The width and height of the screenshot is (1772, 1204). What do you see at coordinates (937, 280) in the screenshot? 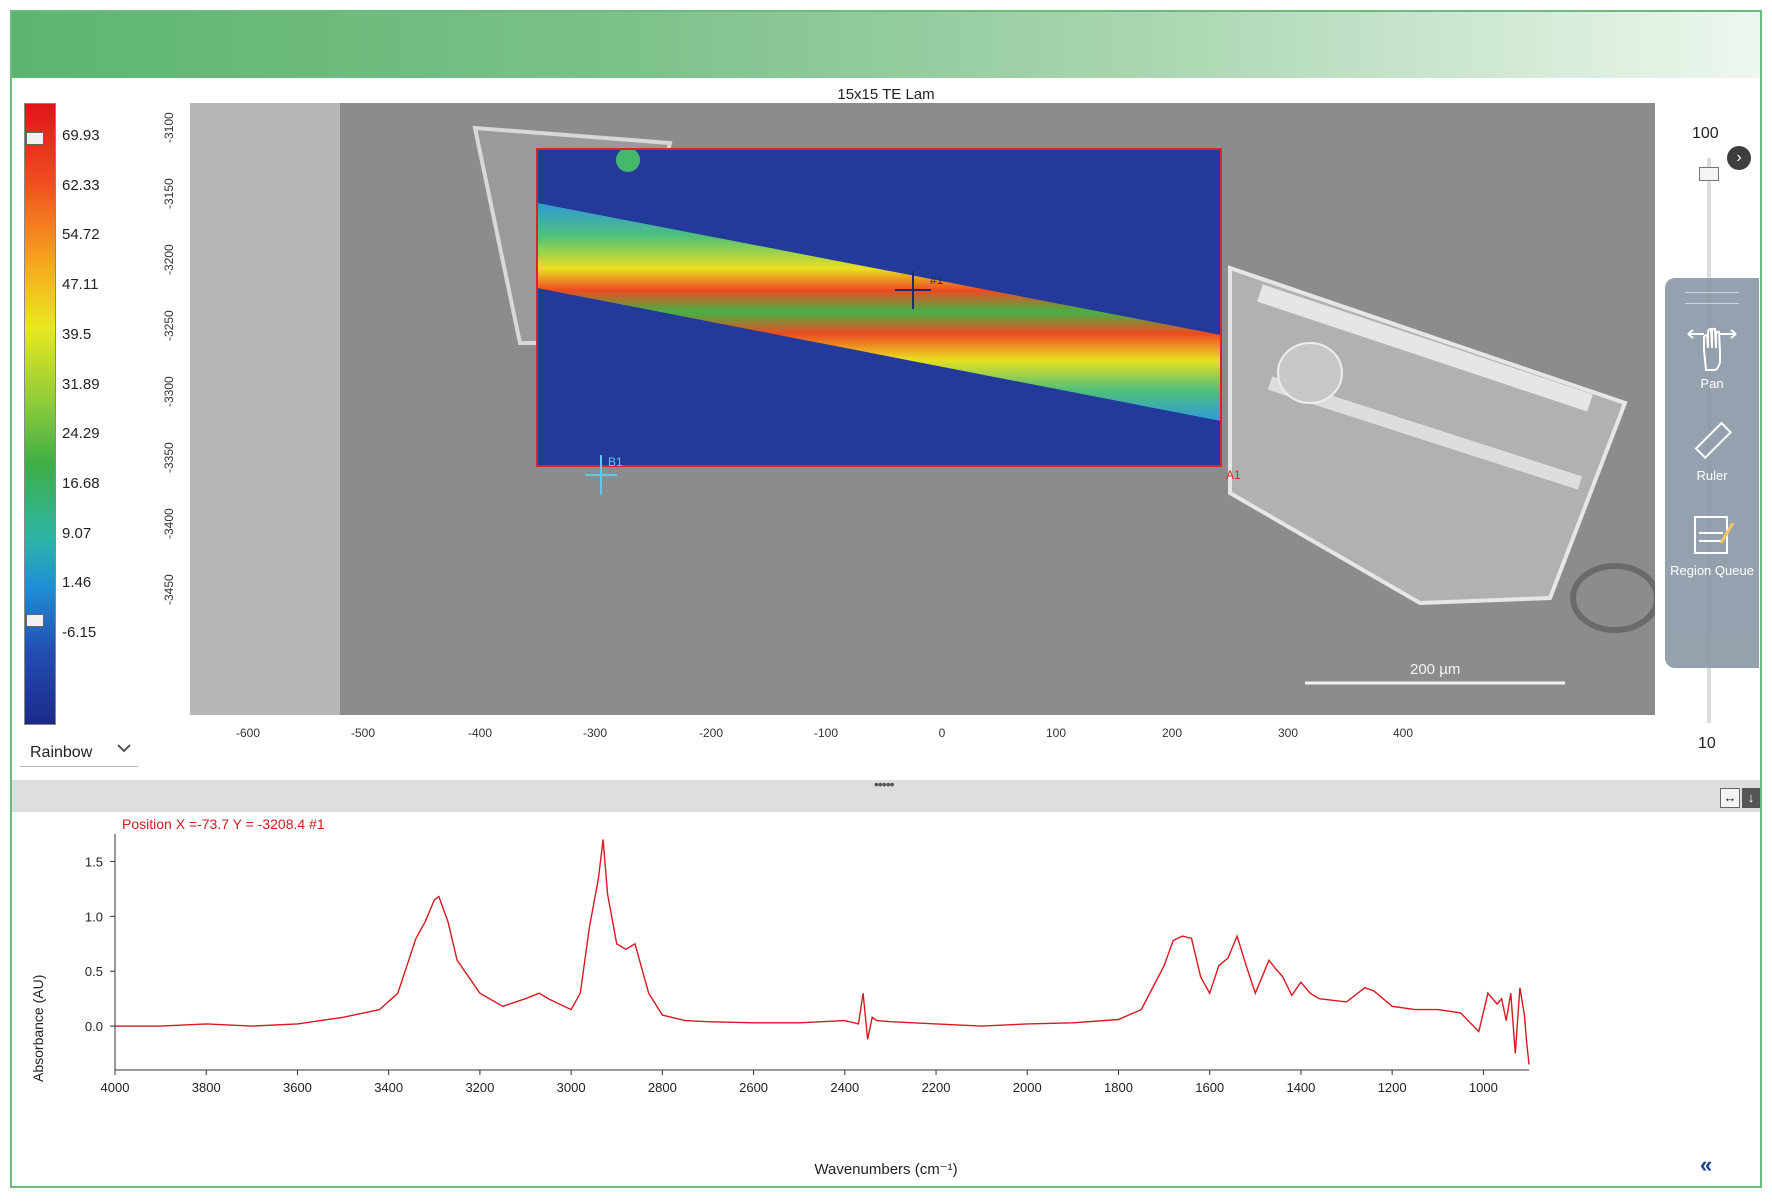
I see `point-marker-label: #1` at bounding box center [937, 280].